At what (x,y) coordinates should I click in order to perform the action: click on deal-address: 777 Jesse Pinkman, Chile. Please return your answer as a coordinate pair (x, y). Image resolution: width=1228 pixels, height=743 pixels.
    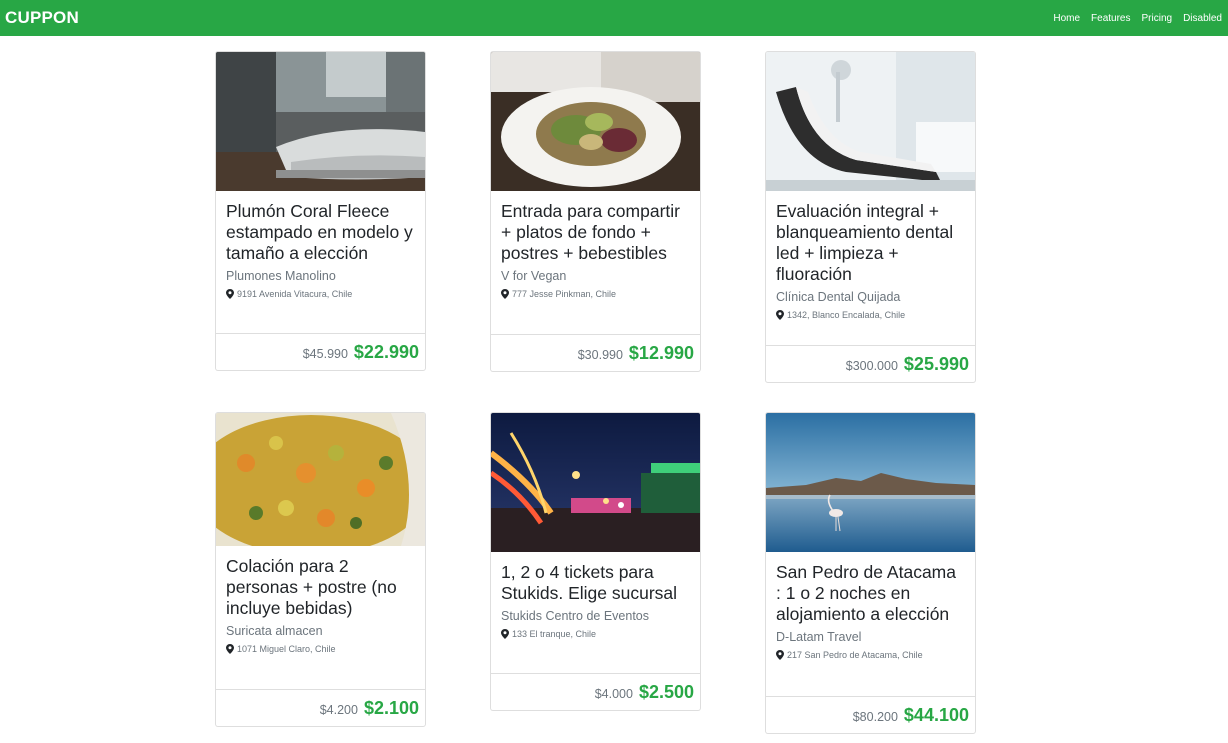
    Looking at the image, I should click on (595, 294).